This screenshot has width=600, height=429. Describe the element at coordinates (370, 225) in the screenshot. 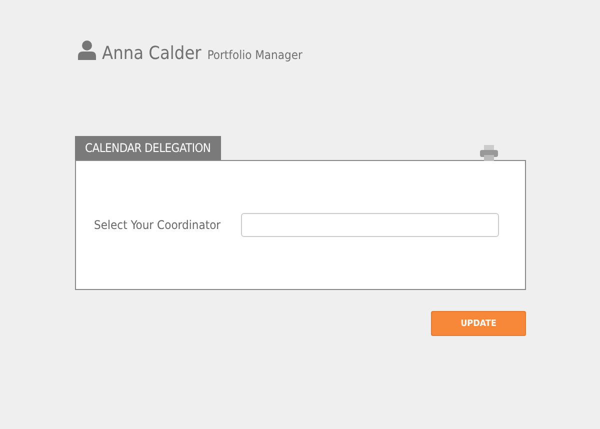

I see `coordinator-field` at that location.